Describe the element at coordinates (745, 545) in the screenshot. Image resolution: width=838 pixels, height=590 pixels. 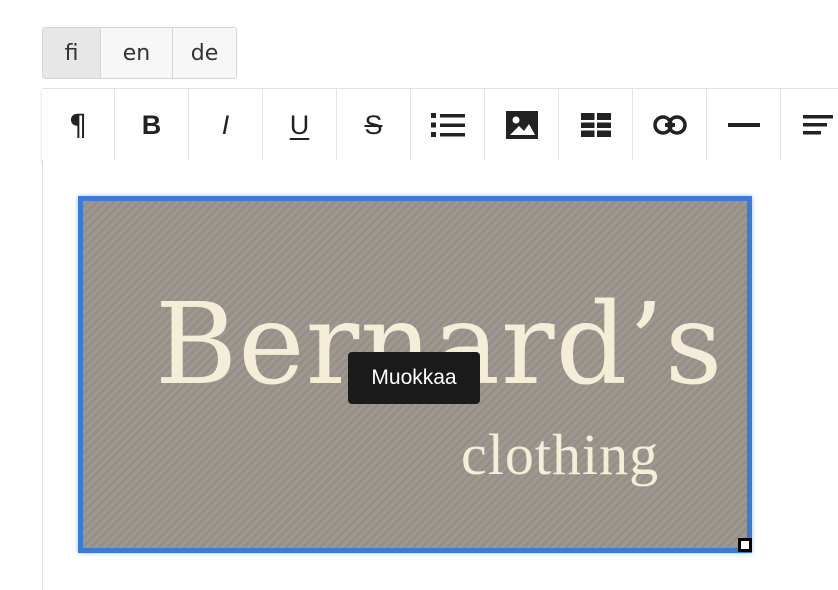
I see `image-resize-handle` at that location.